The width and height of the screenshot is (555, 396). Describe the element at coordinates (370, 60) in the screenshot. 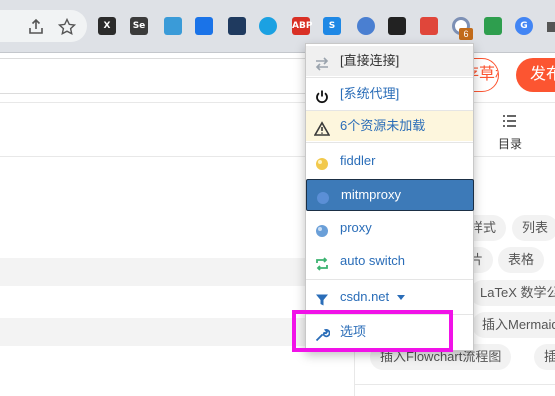

I see `menu-item-label: [直接连接]` at that location.